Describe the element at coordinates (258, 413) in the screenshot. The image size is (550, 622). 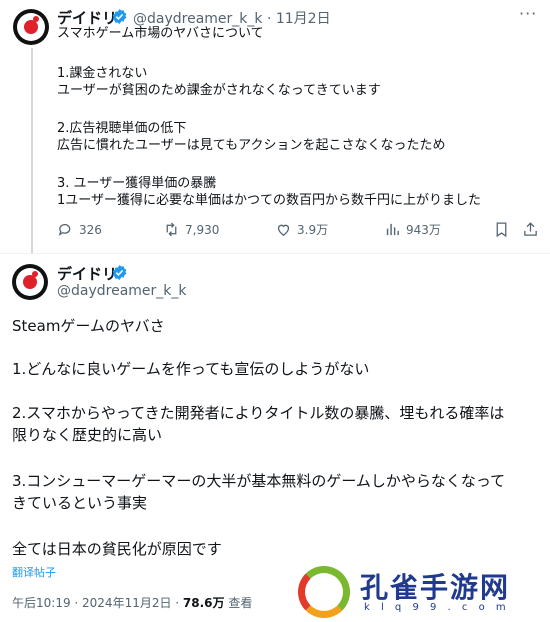
I see `tweet-2-line: 2.スマホからやってきた開発者によりタイトル数の暴騰、埋もれる確率は` at that location.